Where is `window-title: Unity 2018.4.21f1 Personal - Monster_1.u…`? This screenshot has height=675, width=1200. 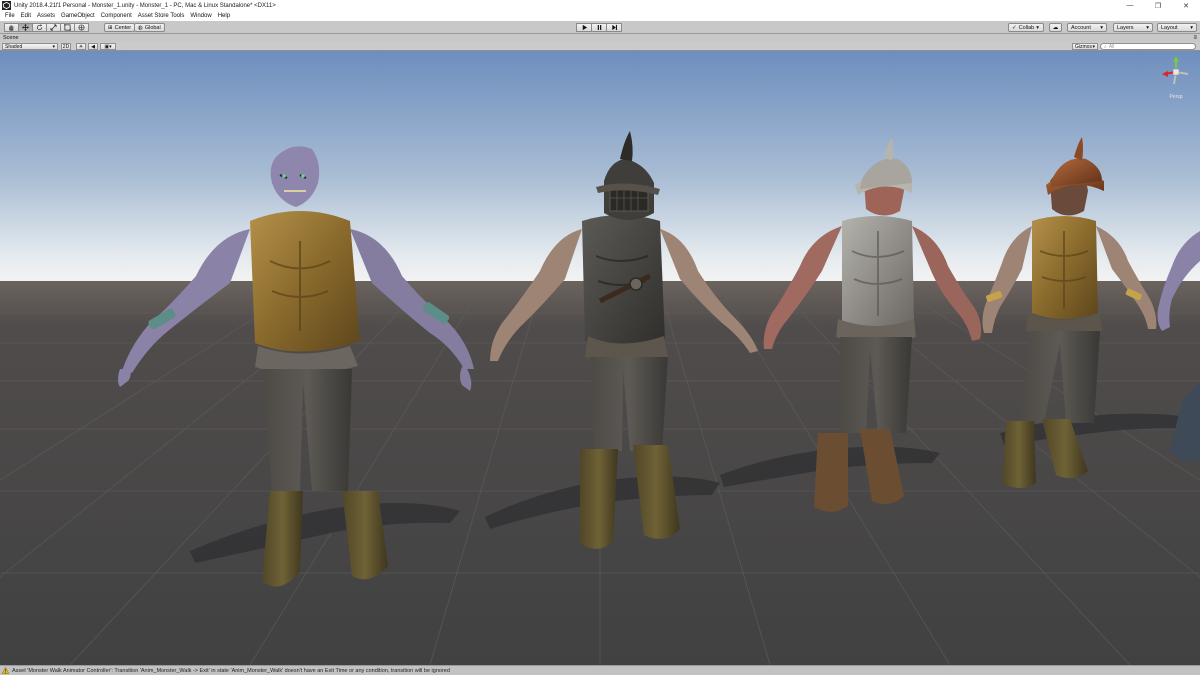 window-title: Unity 2018.4.21f1 Personal - Monster_1.u… is located at coordinates (145, 5).